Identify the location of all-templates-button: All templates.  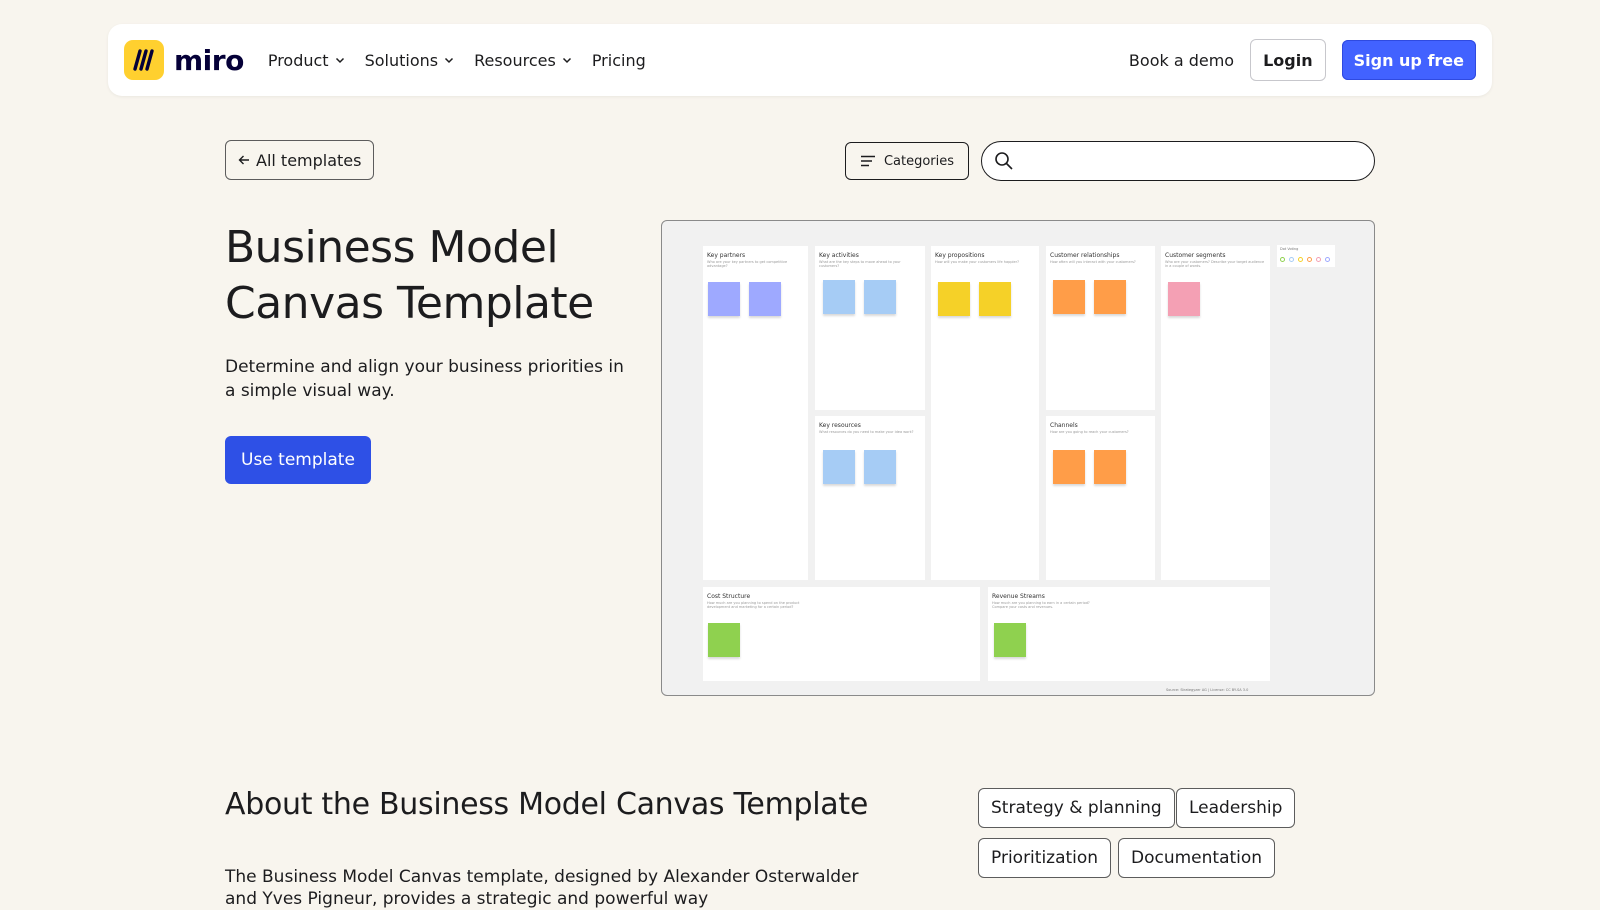
(300, 160).